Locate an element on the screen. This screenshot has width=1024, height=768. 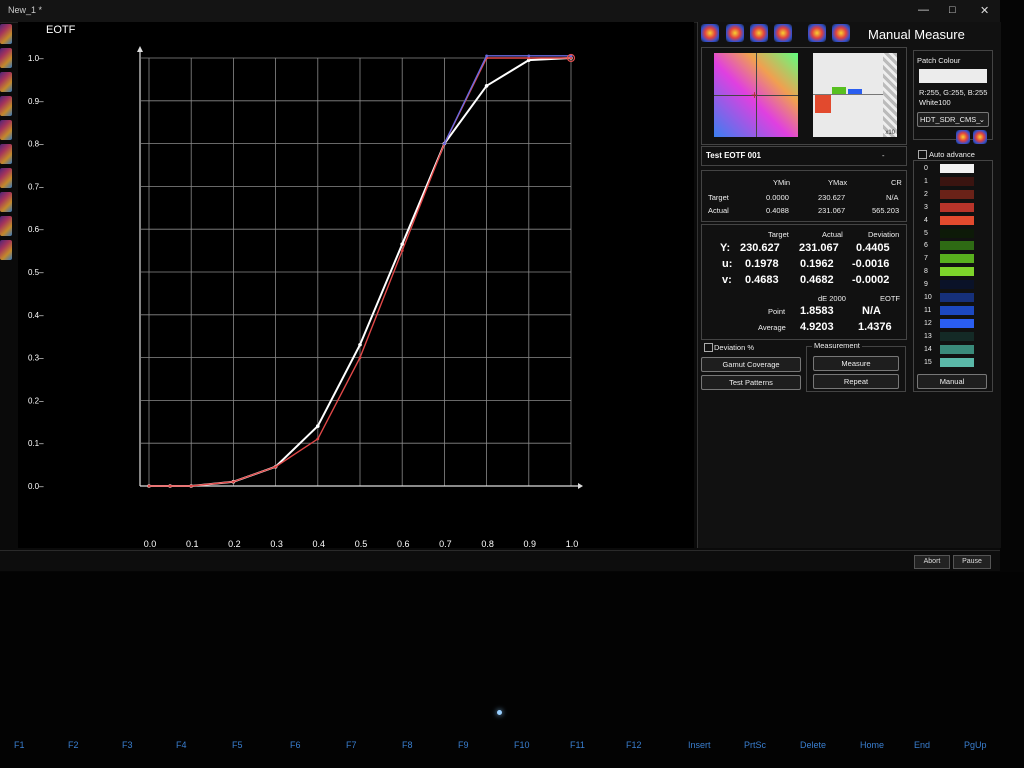
pause-button: Pause is located at coordinates (972, 562).